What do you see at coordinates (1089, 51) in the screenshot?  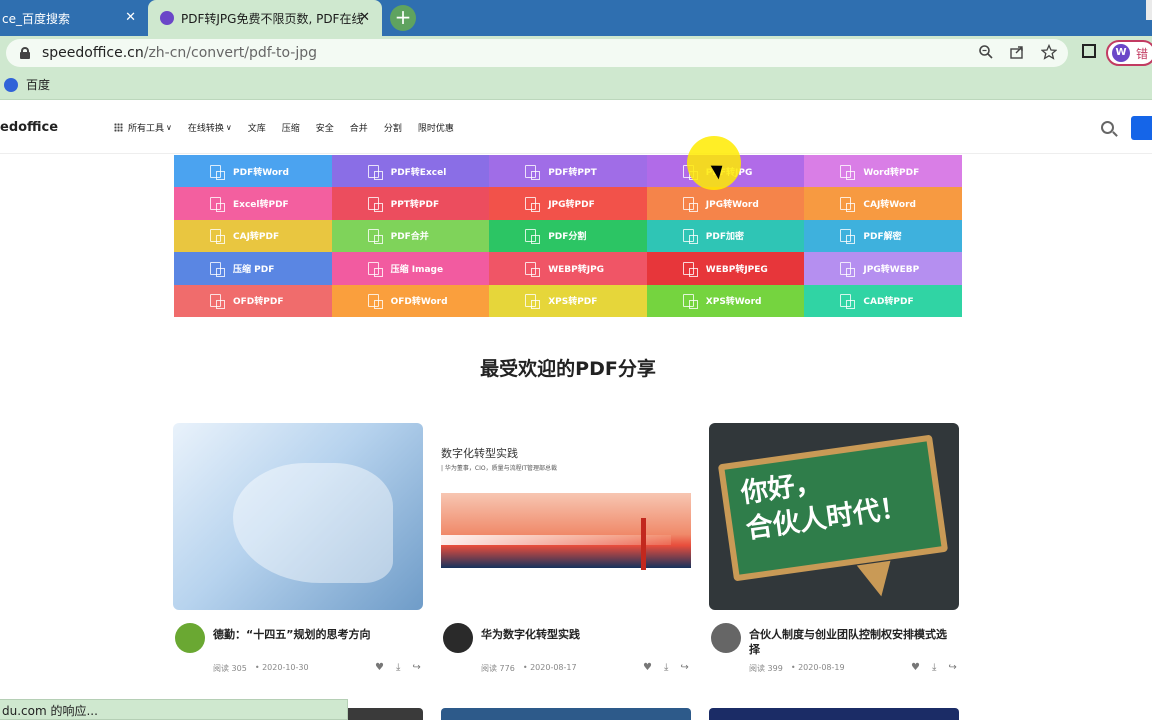 I see `side-panel-icon` at bounding box center [1089, 51].